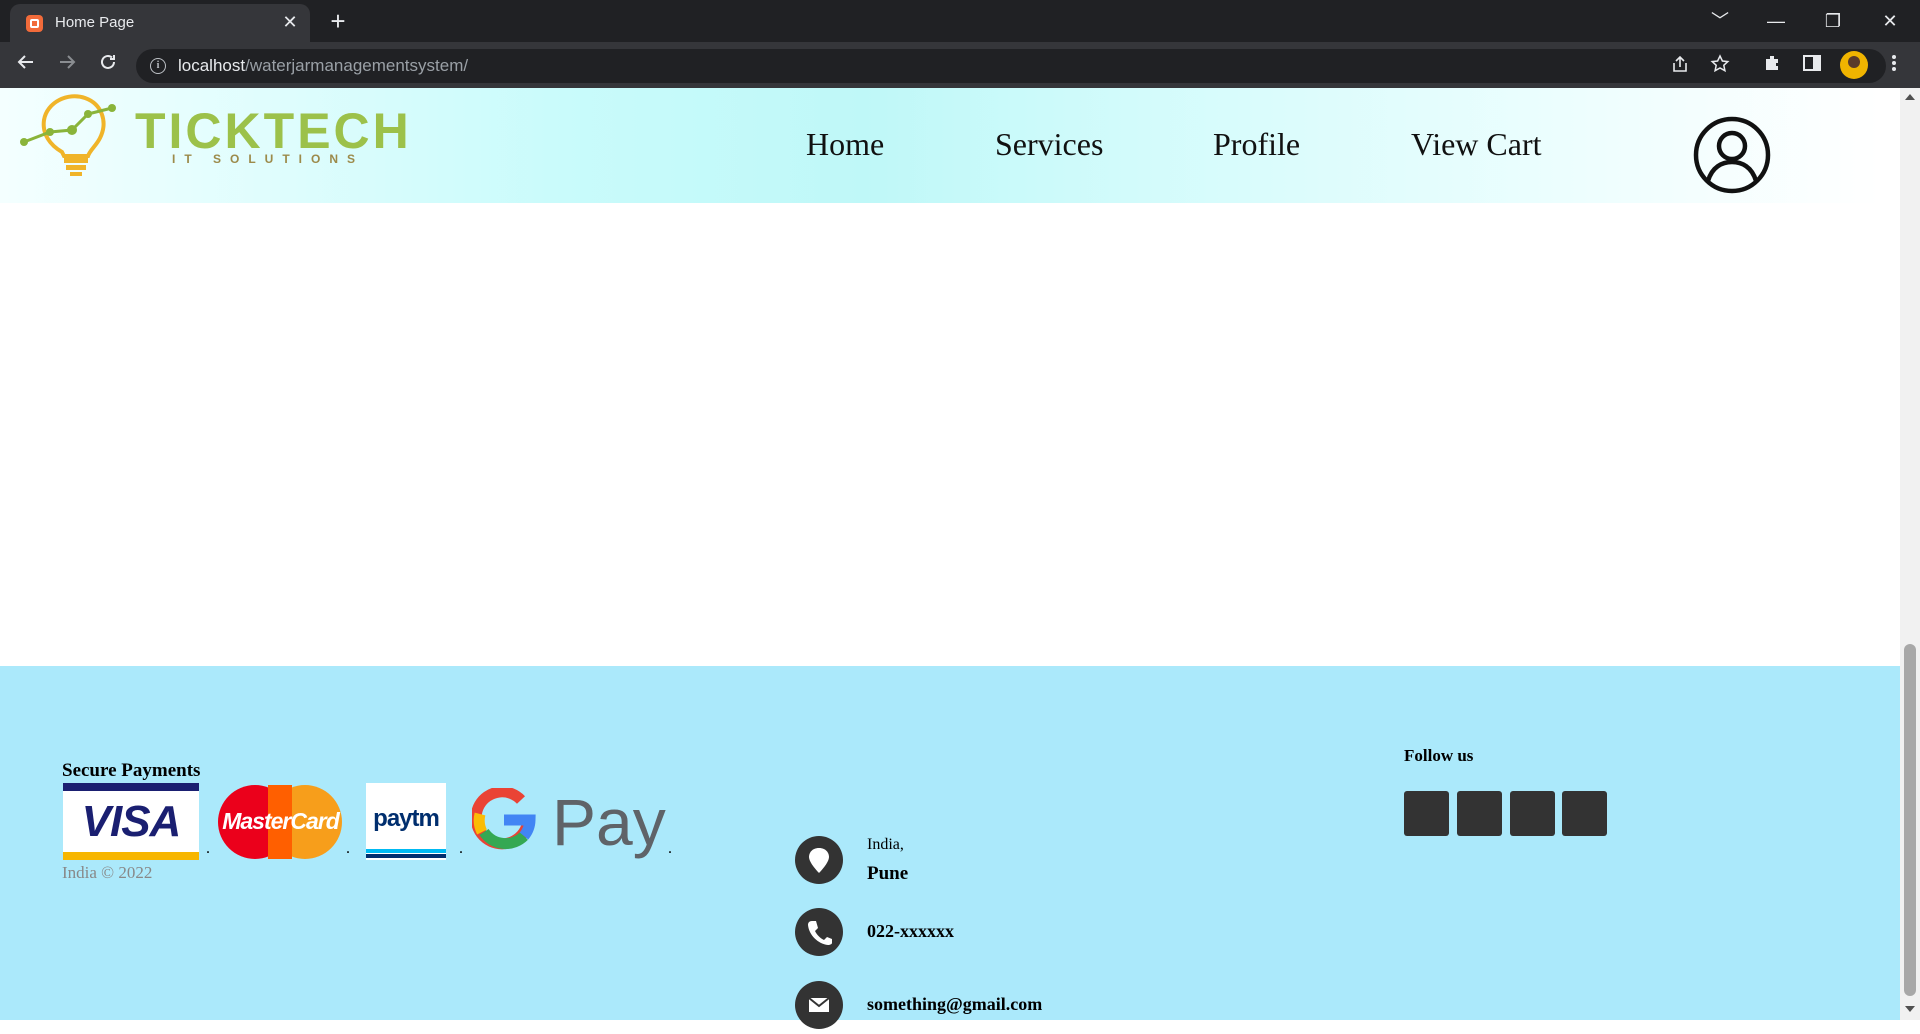  What do you see at coordinates (1772, 65) in the screenshot?
I see `extensions-icon` at bounding box center [1772, 65].